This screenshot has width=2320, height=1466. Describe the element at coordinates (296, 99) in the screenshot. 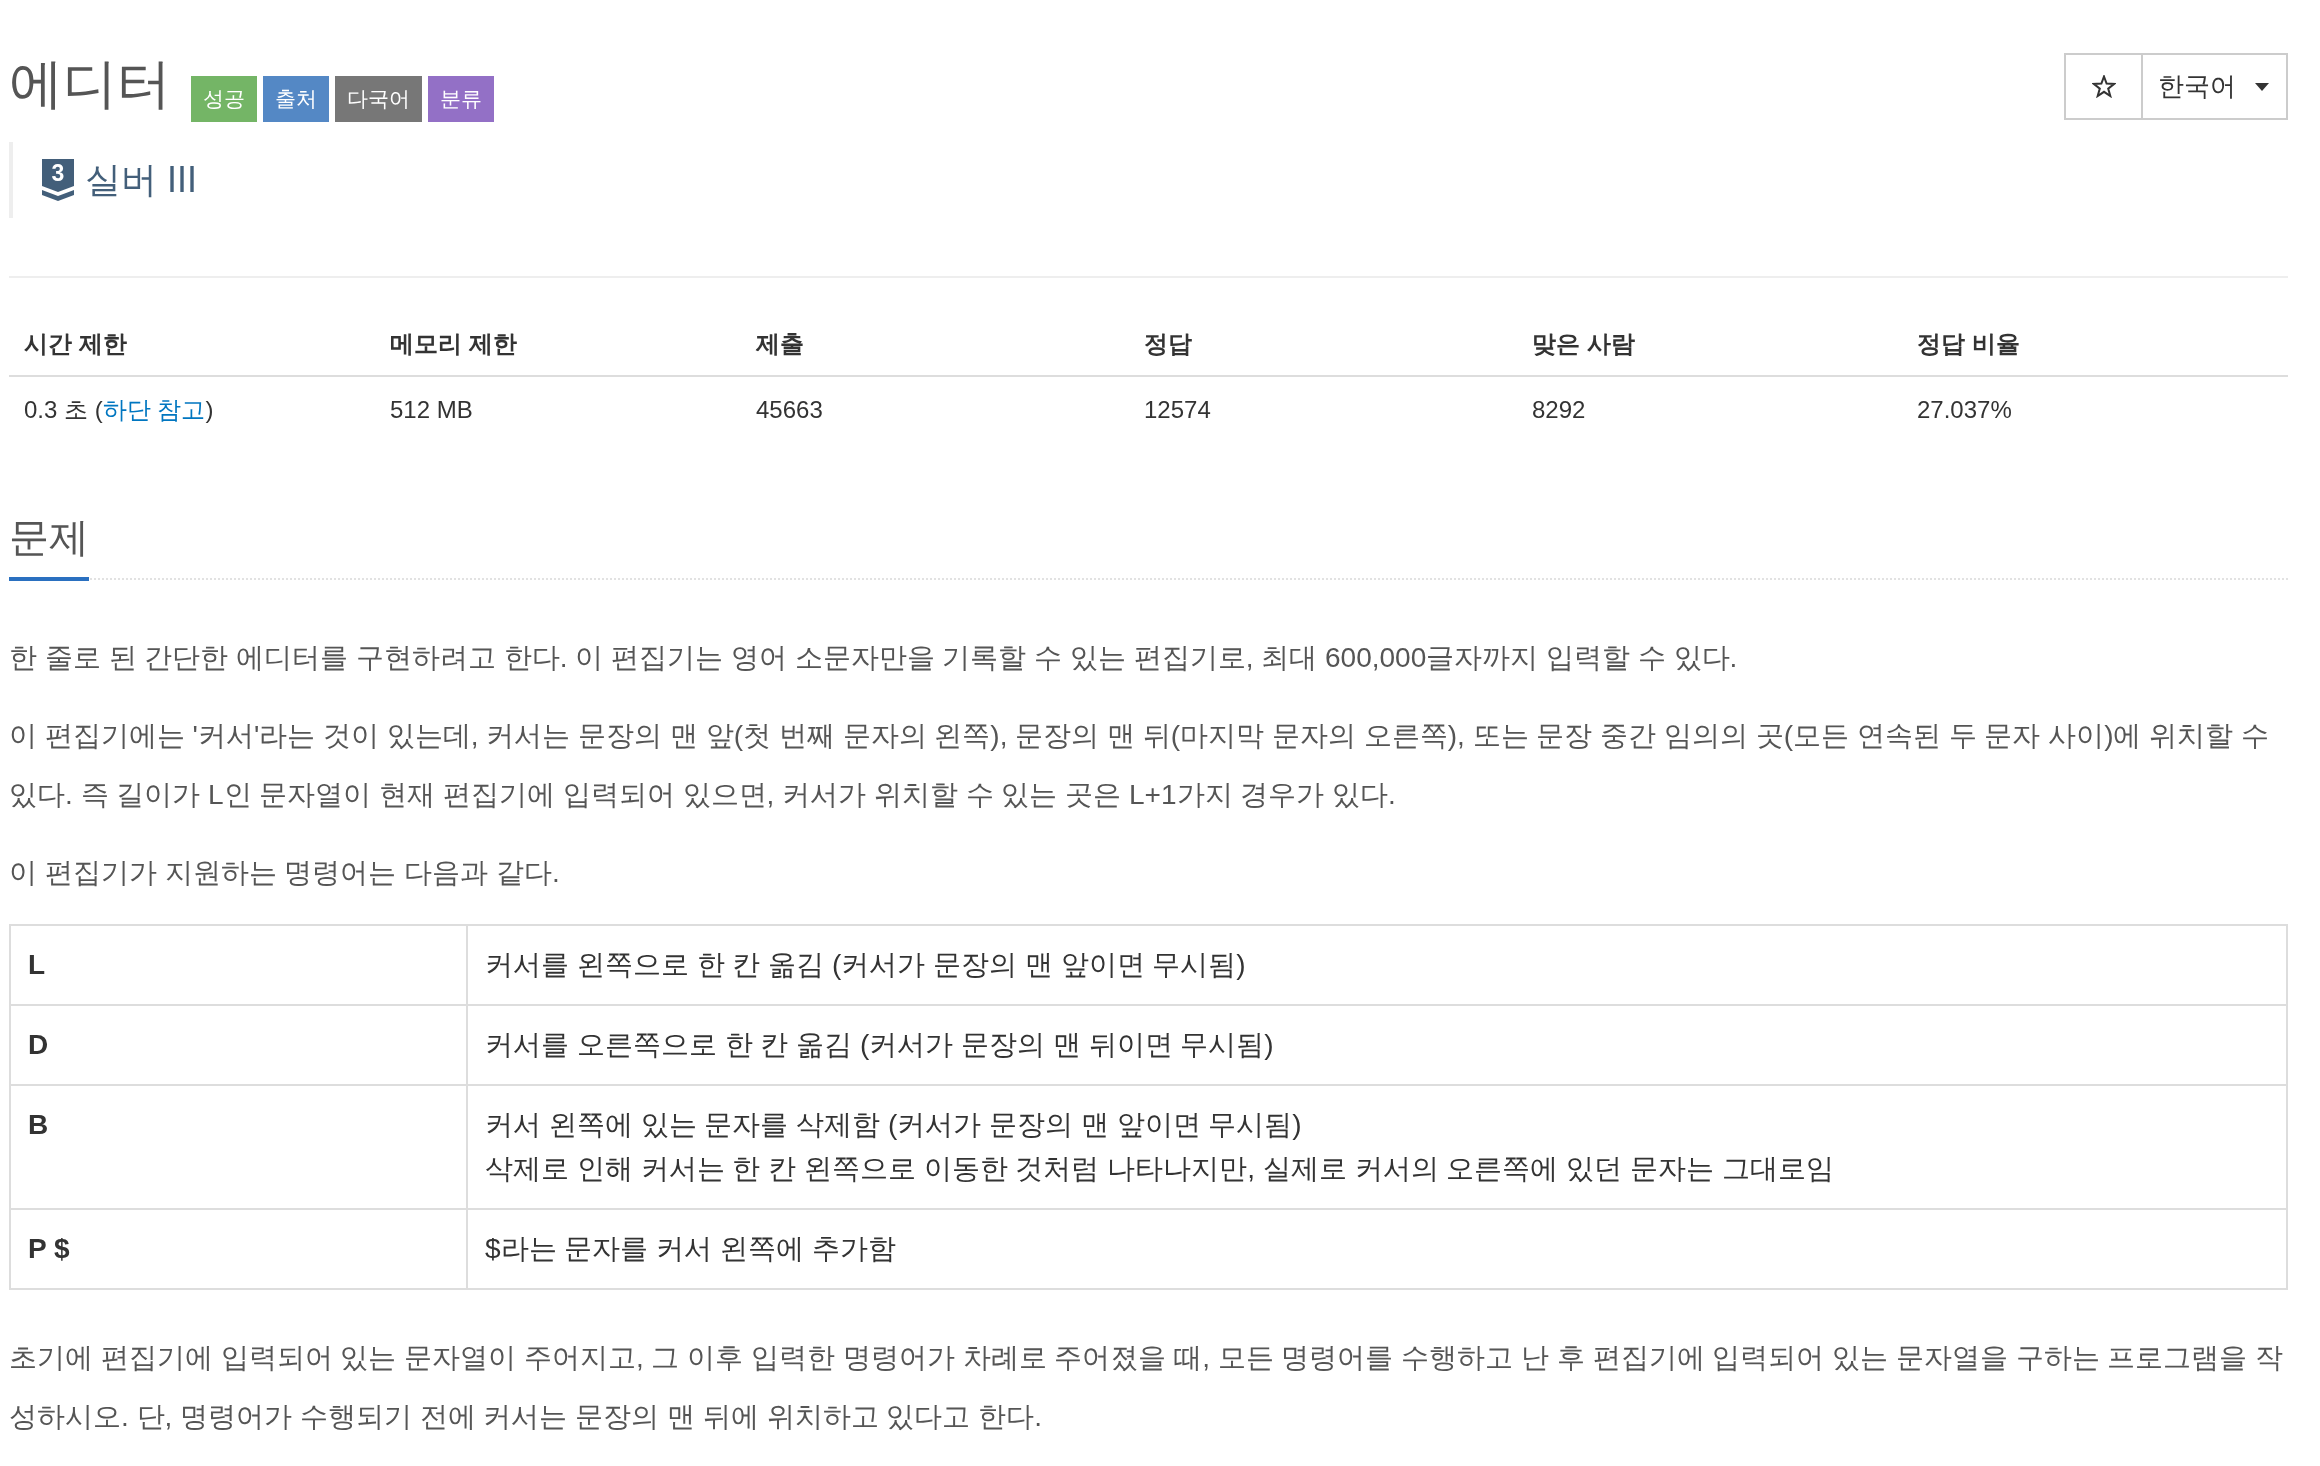

I see `problem-label: 출처` at that location.